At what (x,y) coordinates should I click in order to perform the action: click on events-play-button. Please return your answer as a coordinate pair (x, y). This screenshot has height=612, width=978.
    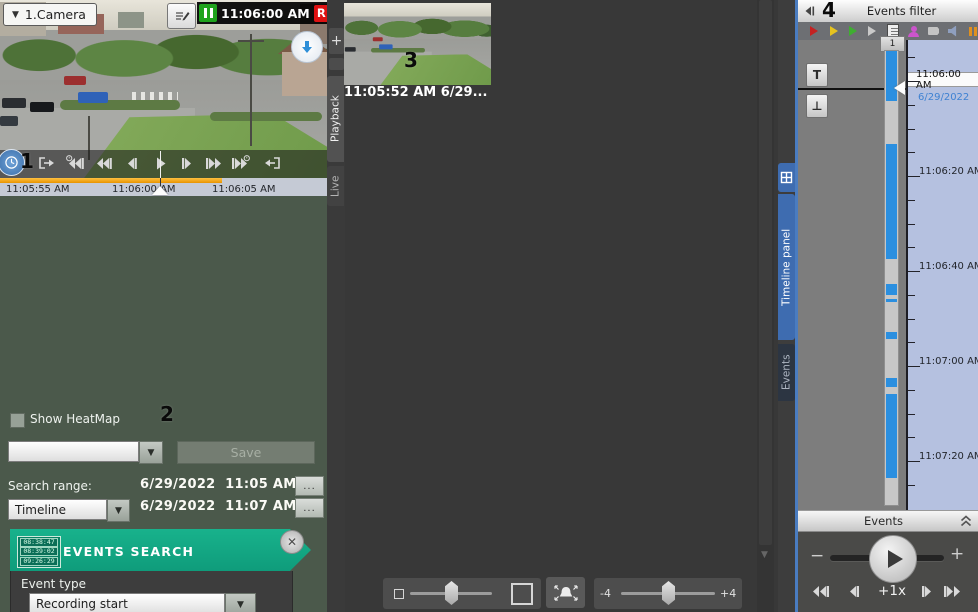
    Looking at the image, I should click on (893, 559).